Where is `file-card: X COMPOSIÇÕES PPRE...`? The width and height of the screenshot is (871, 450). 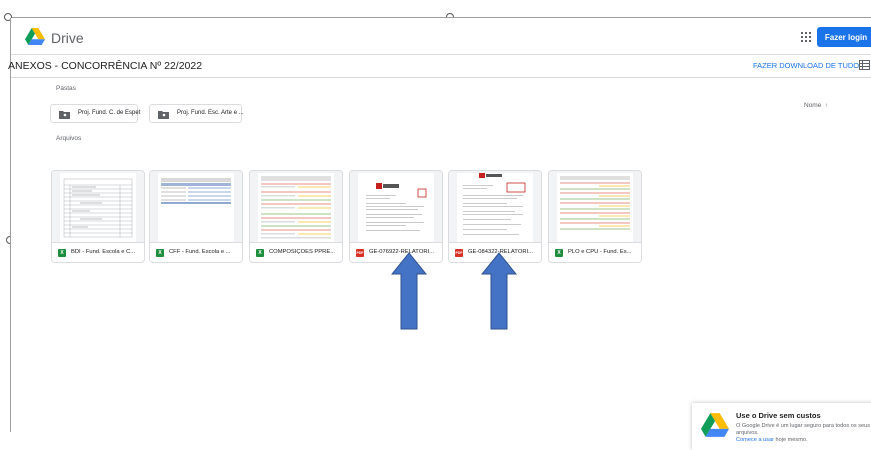
file-card: X COMPOSIÇÕES PPRE... is located at coordinates (296, 216).